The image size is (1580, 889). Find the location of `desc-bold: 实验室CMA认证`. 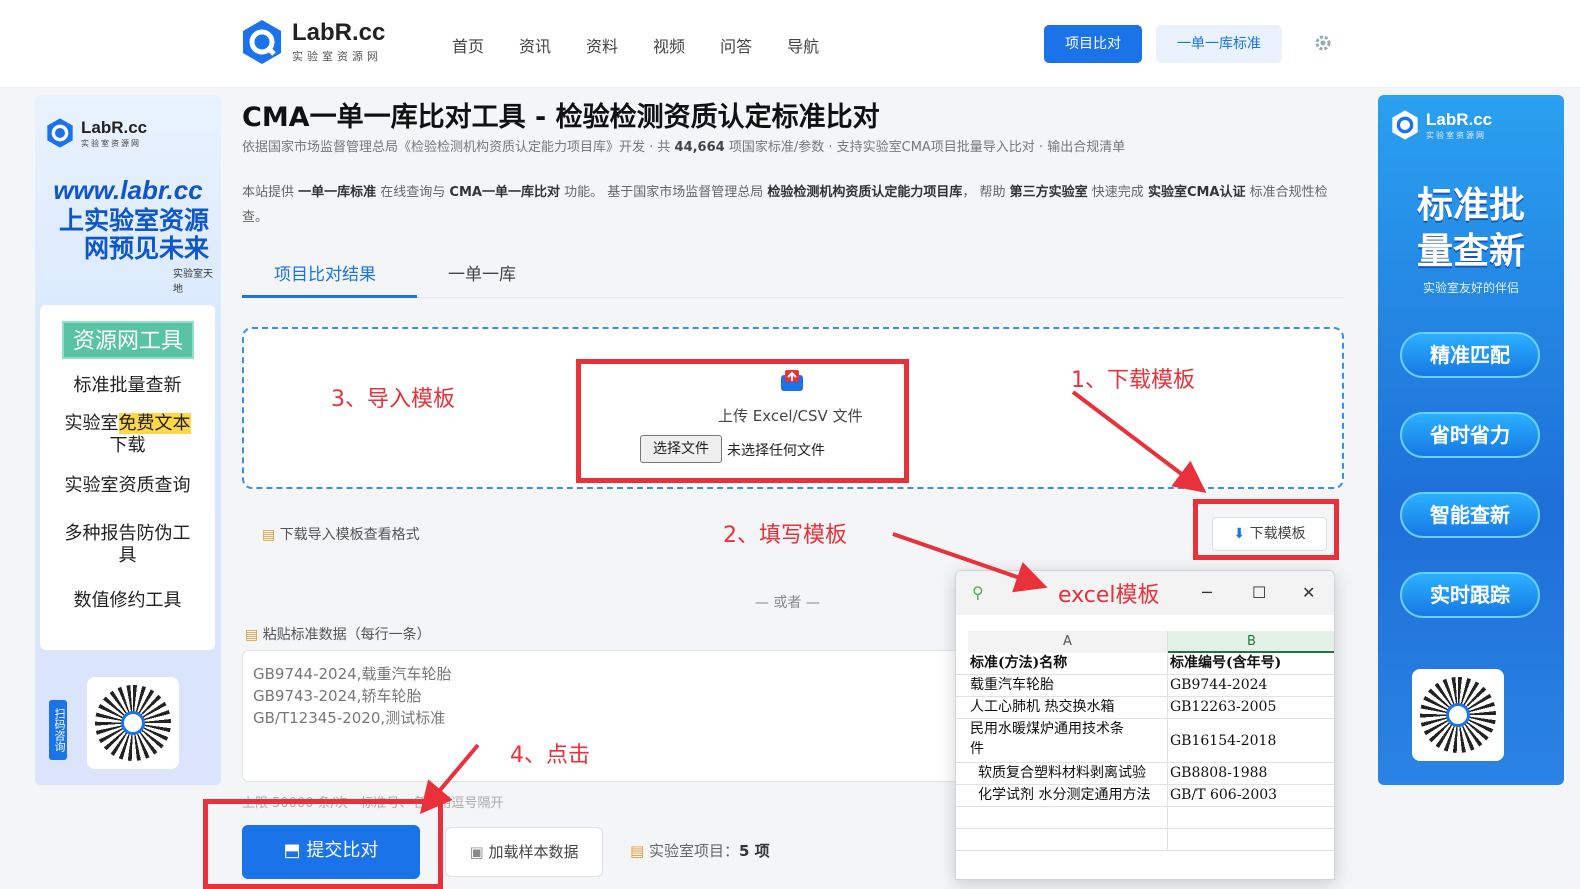

desc-bold: 实验室CMA认证 is located at coordinates (1196, 192).